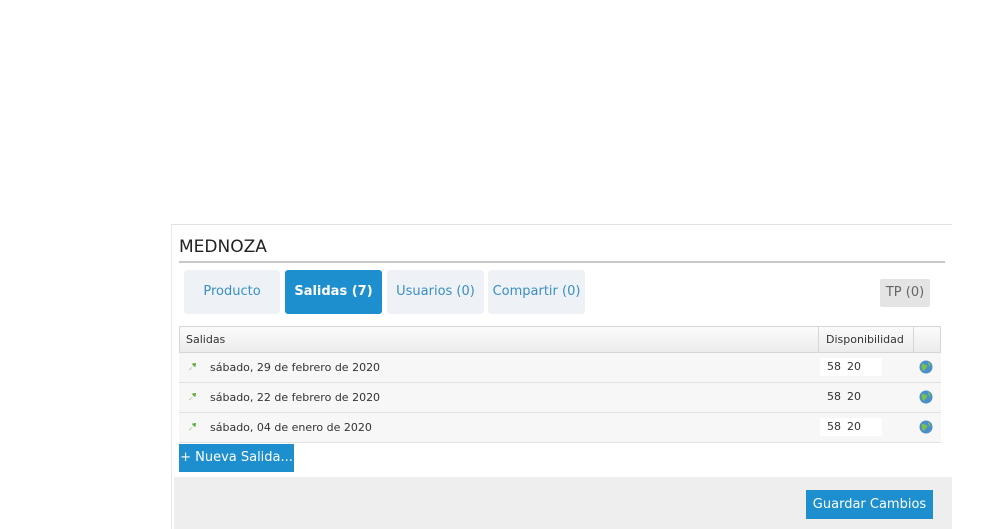 This screenshot has height=529, width=991. I want to click on tab-producto: Producto, so click(232, 292).